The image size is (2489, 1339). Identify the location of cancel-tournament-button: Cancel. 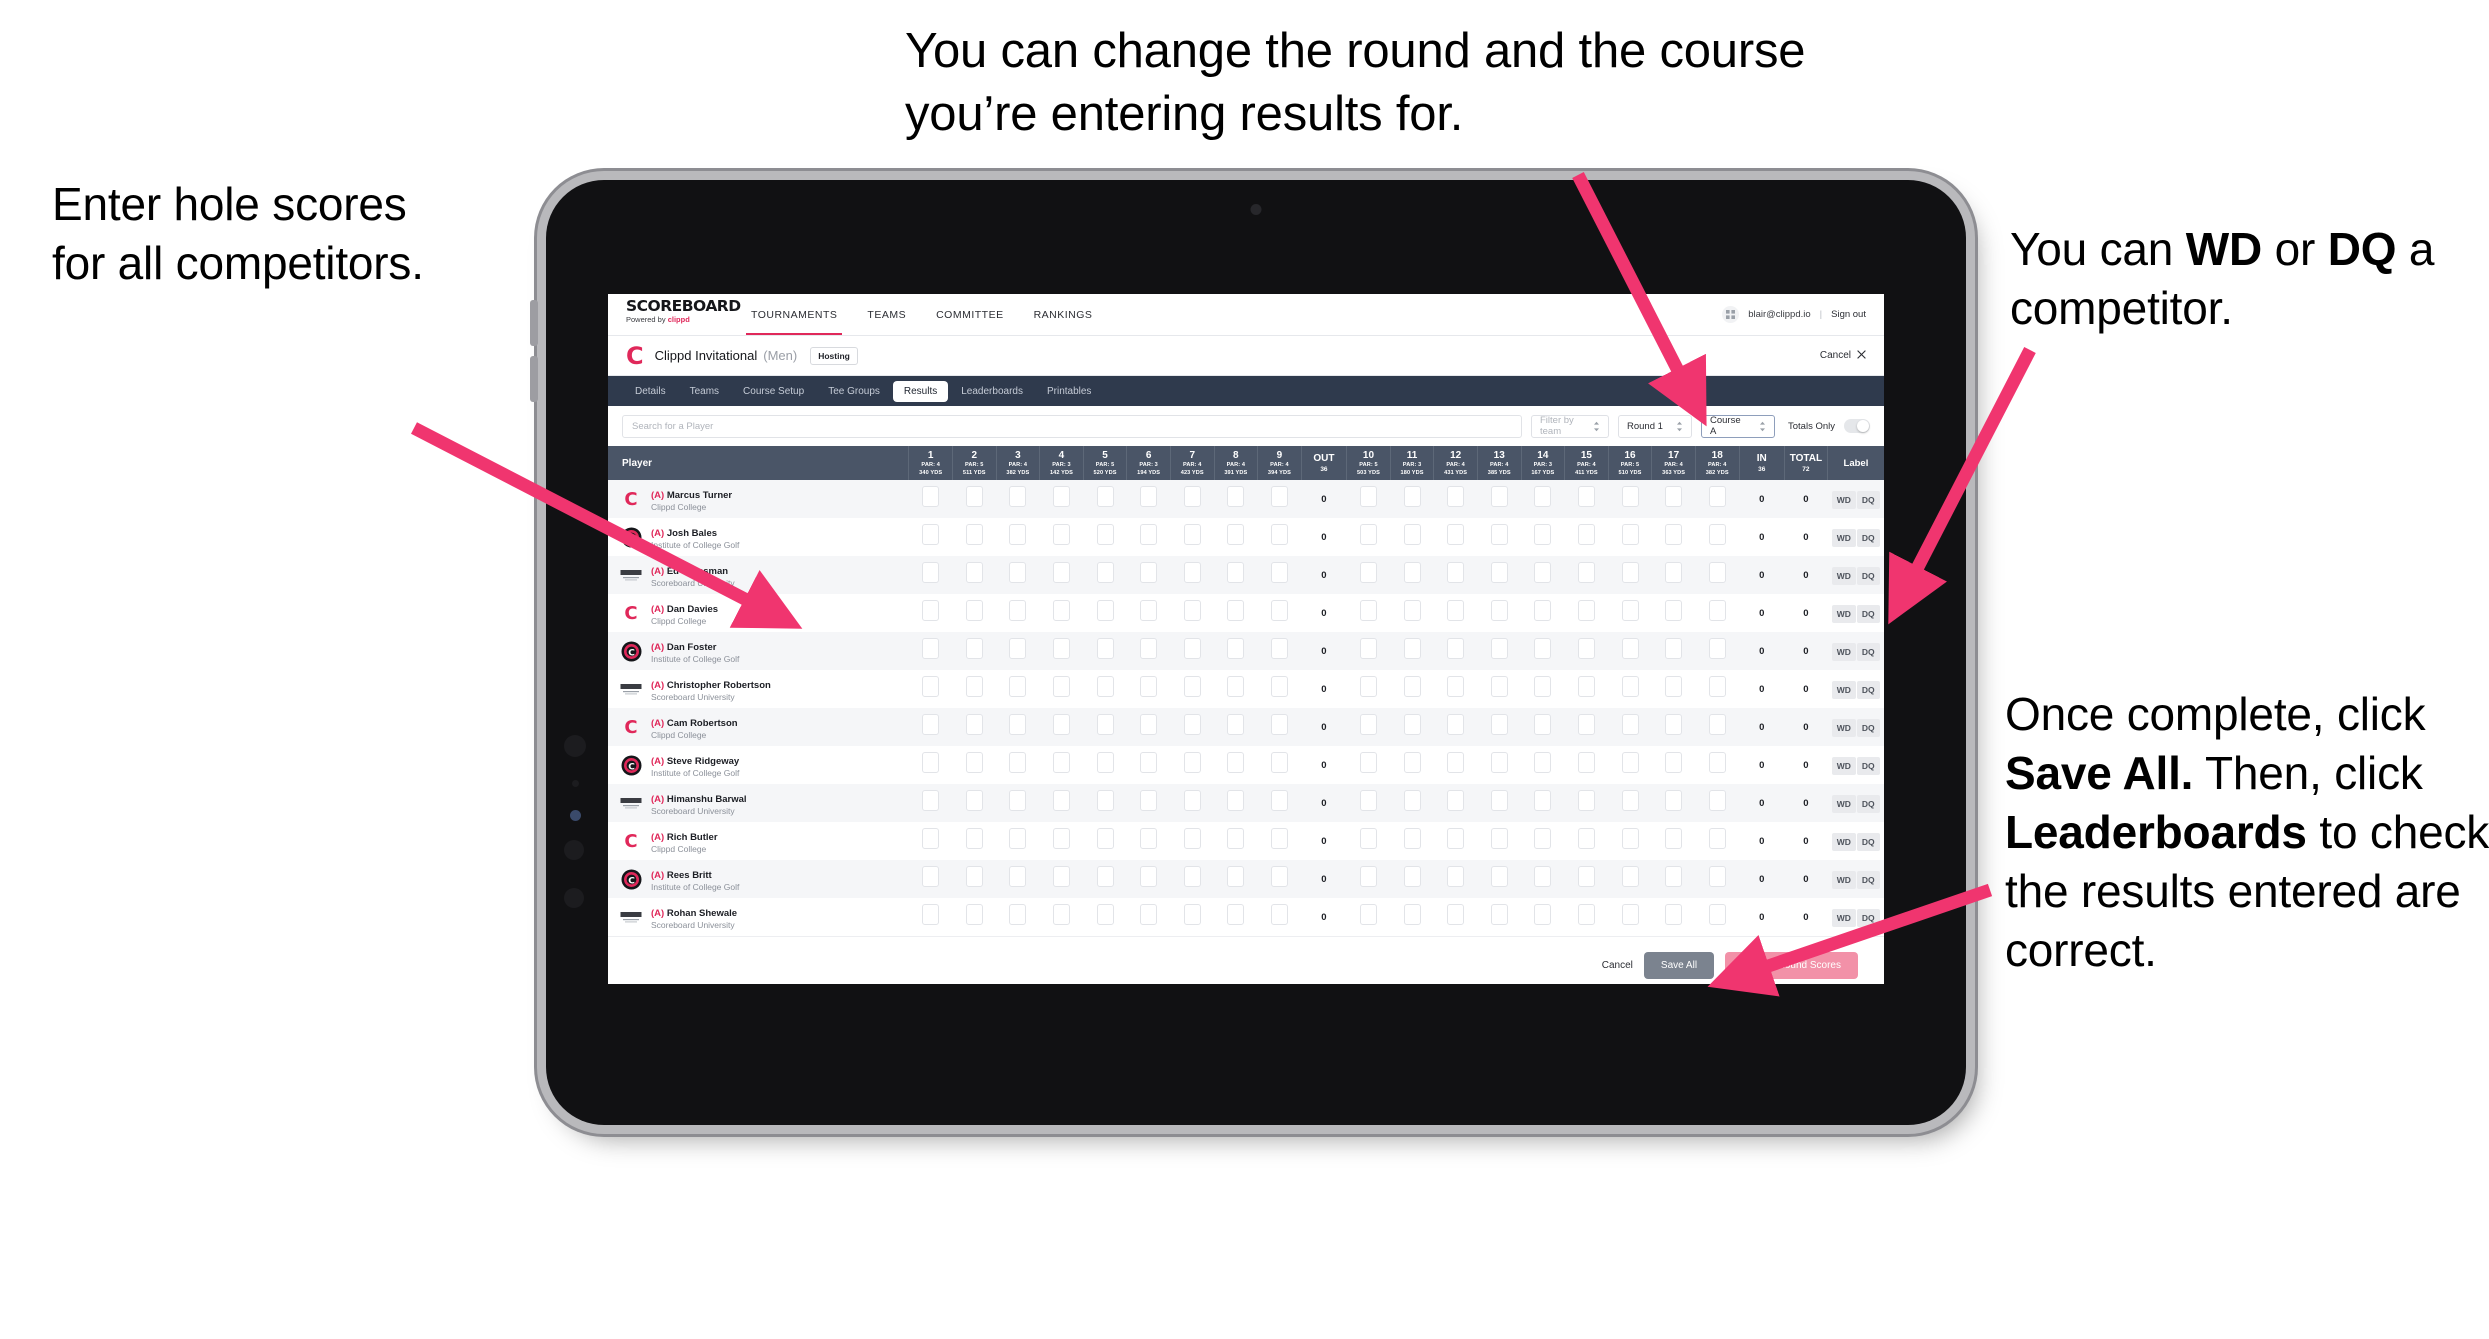
(1843, 355).